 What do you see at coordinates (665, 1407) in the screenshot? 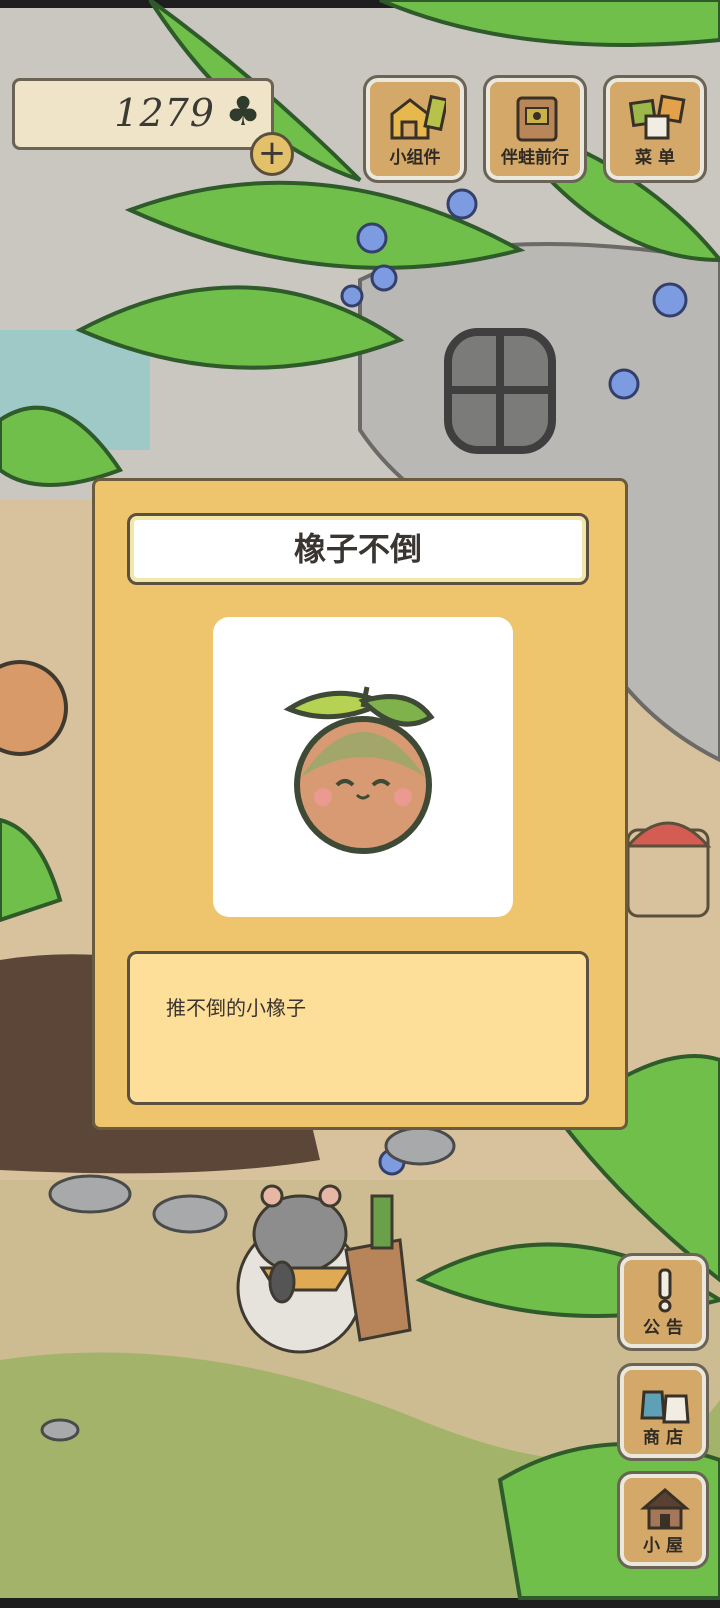
I see `shop-bags-icon` at bounding box center [665, 1407].